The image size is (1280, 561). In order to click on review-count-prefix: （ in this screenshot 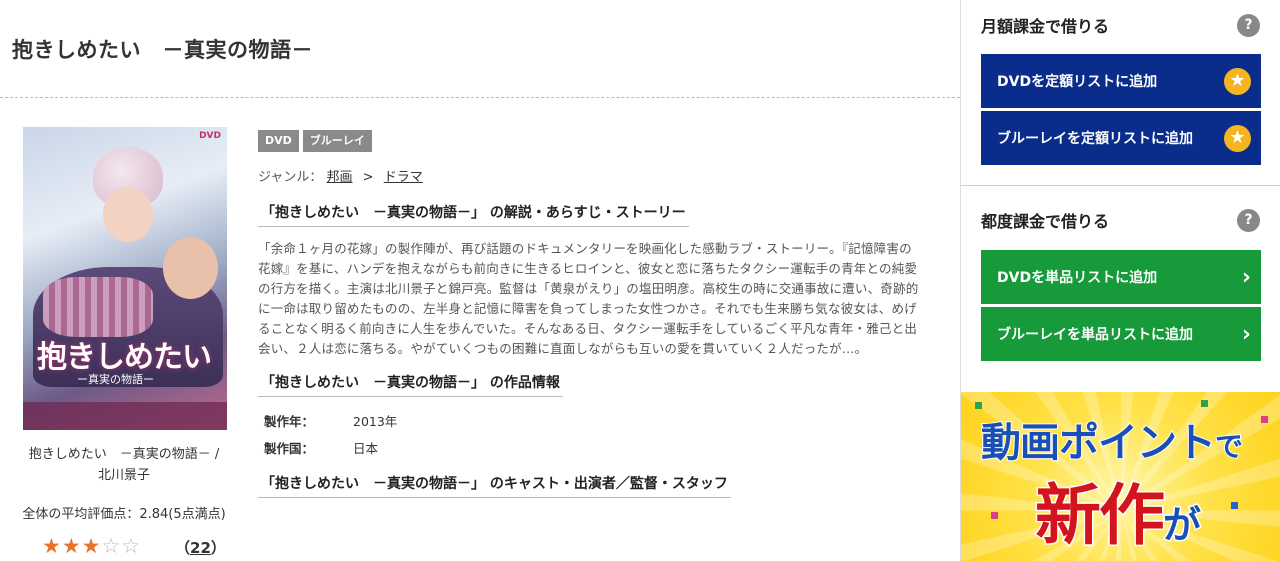, I will do `click(183, 548)`.